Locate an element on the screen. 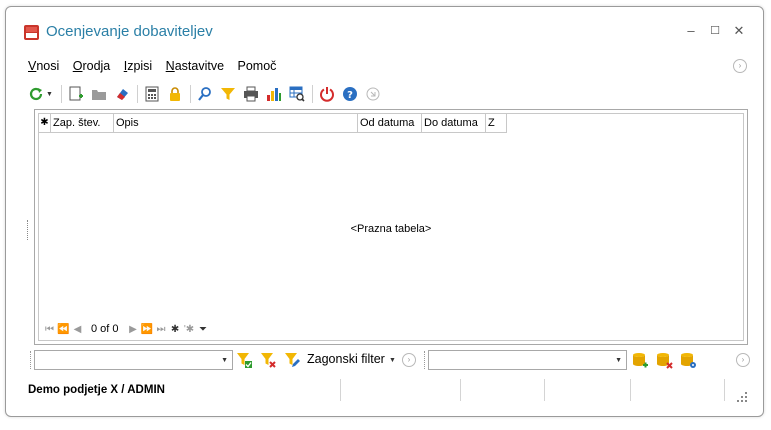 The height and width of the screenshot is (430, 771). nav-append-icon: ✱ is located at coordinates (175, 329).